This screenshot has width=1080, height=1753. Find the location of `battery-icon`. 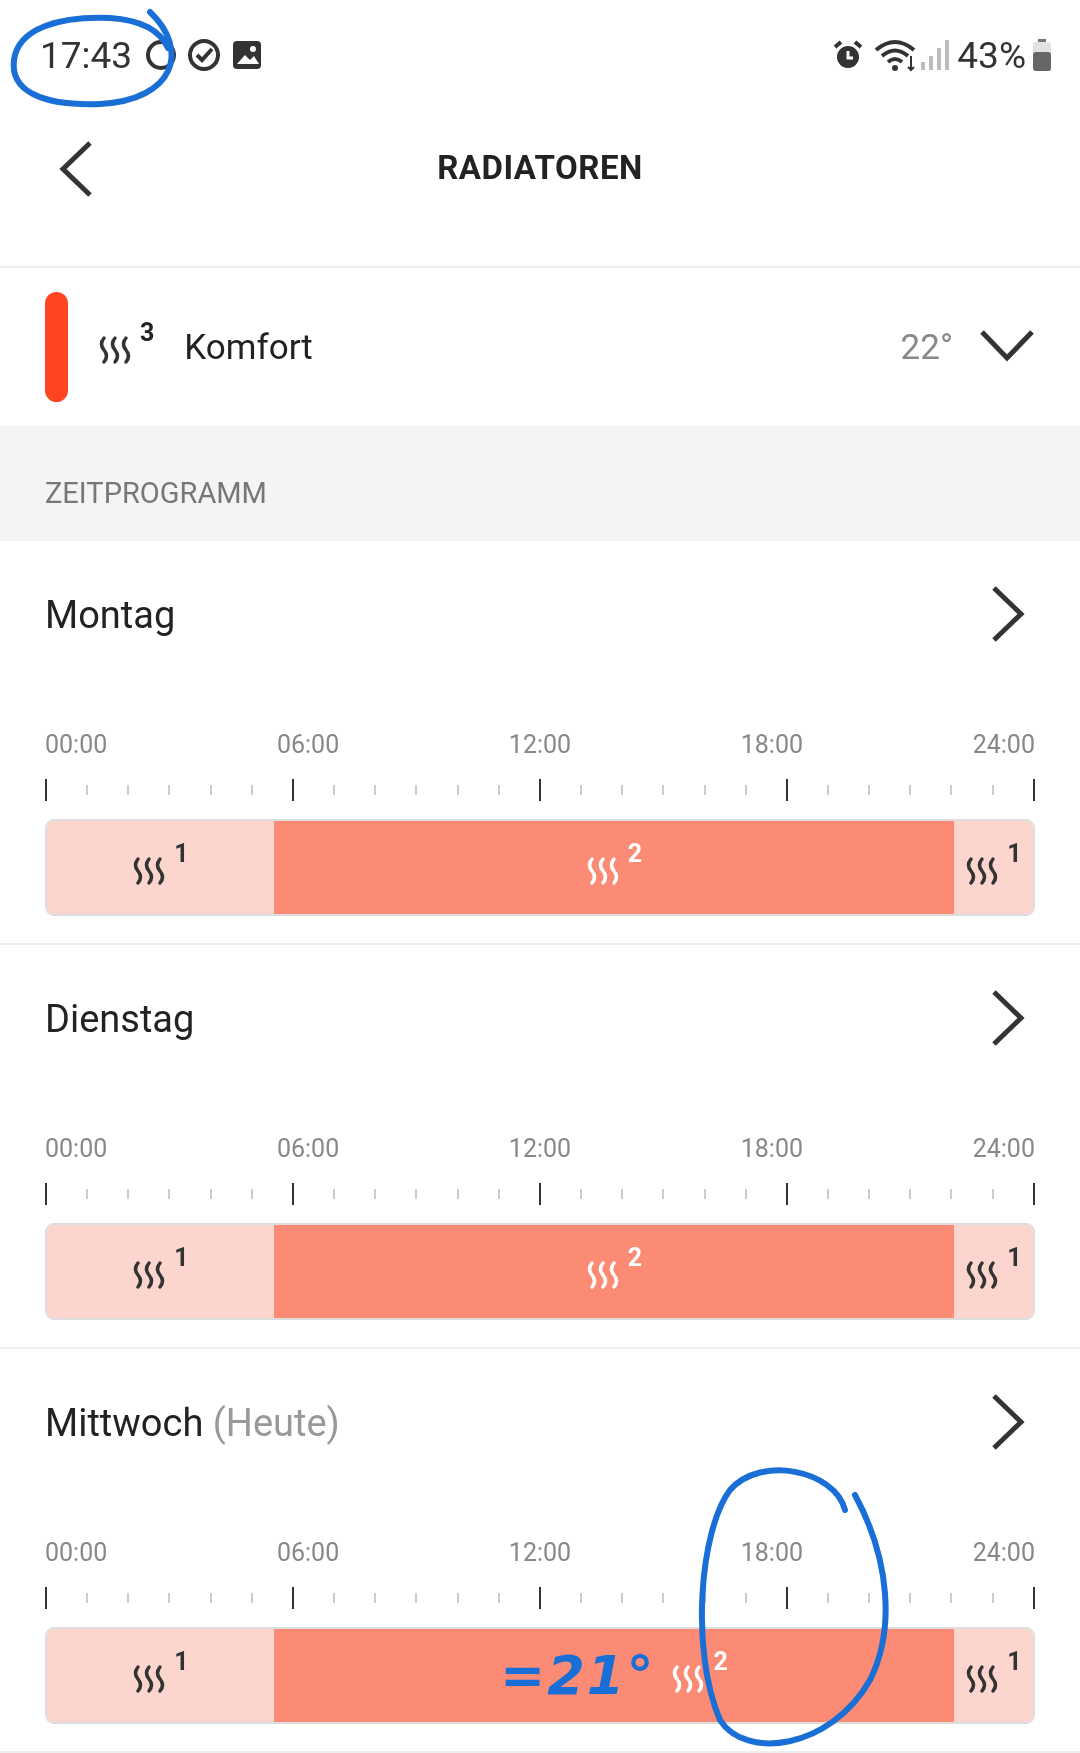

battery-icon is located at coordinates (1042, 55).